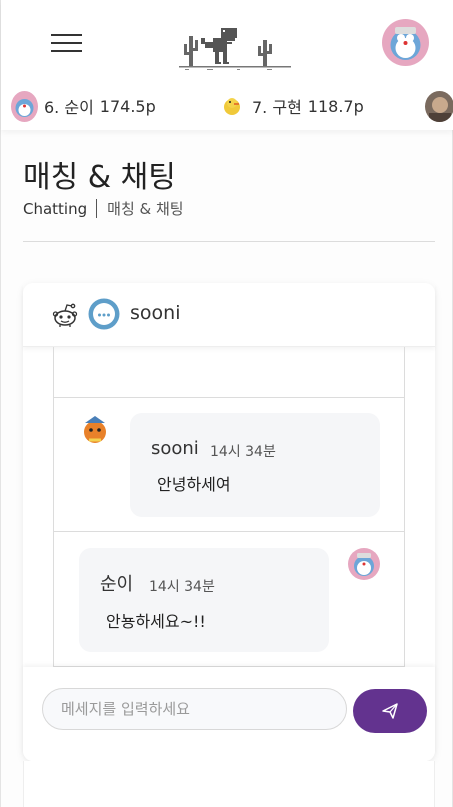 The width and height of the screenshot is (453, 807). Describe the element at coordinates (232, 106) in the screenshot. I see `duck-avatar` at that location.